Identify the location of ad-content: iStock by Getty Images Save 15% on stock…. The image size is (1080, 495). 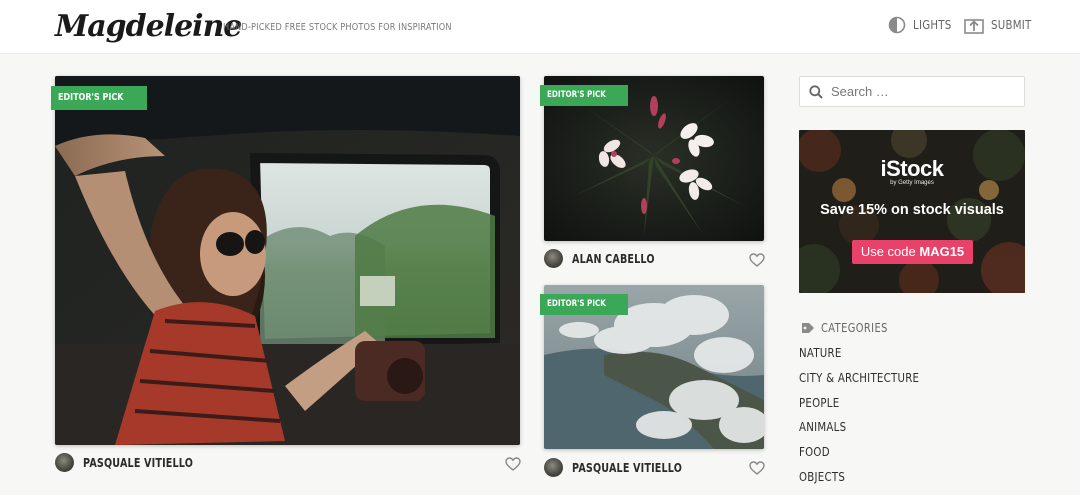
(912, 211).